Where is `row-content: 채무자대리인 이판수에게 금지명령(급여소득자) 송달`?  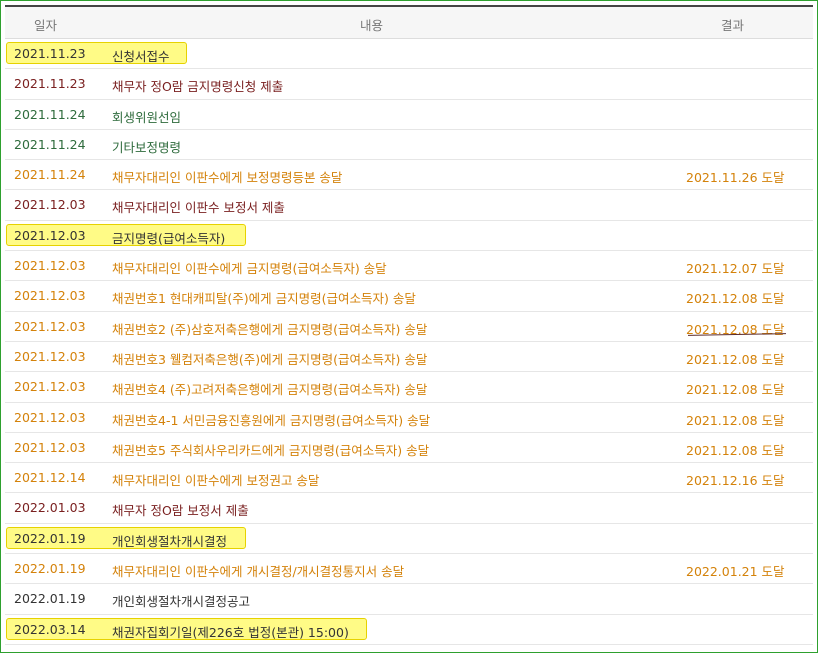
row-content: 채무자대리인 이판수에게 금지명령(급여소득자) 송달 is located at coordinates (249, 269).